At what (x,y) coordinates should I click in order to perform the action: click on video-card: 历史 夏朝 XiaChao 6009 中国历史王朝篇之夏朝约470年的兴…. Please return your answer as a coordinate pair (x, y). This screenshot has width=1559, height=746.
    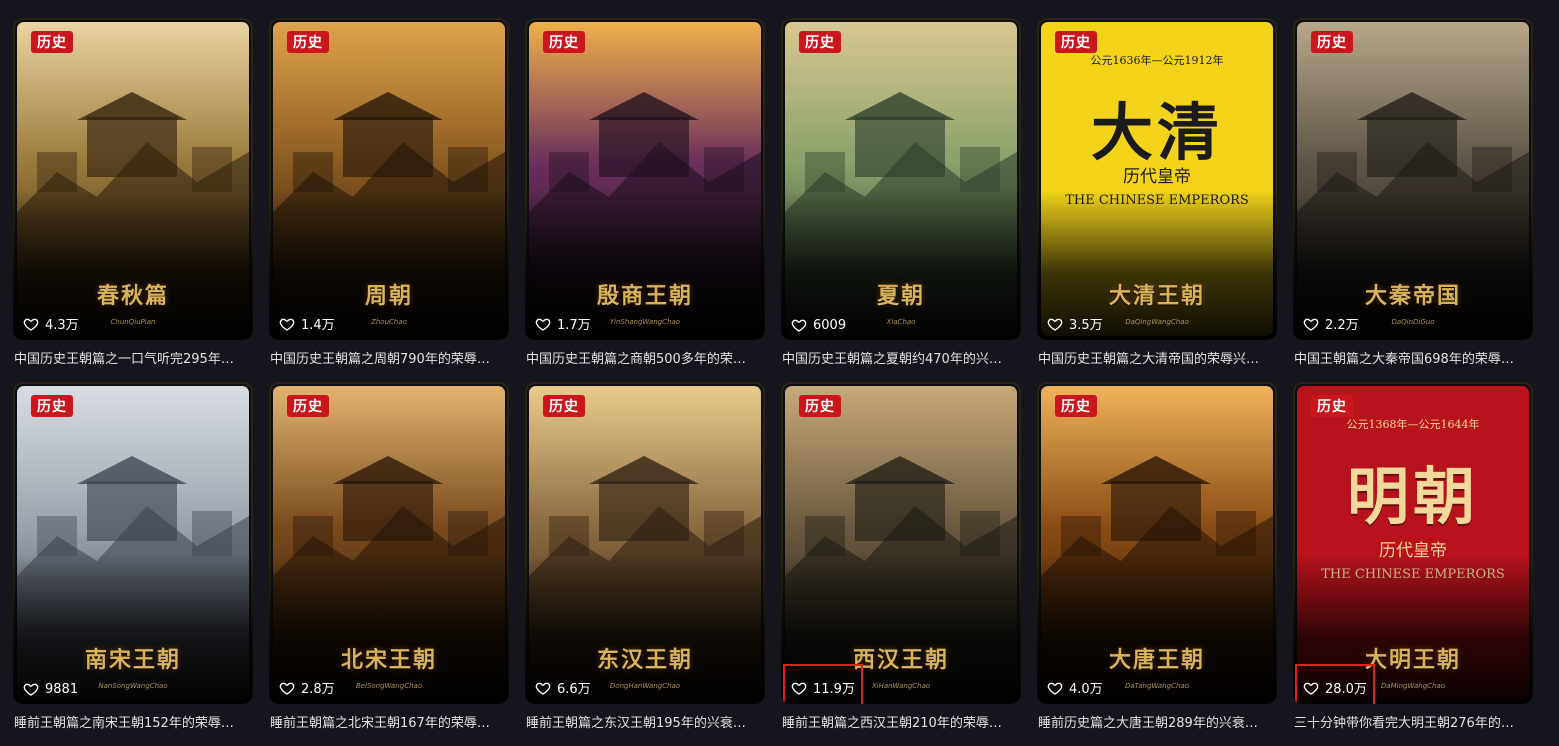
    Looking at the image, I should click on (901, 200).